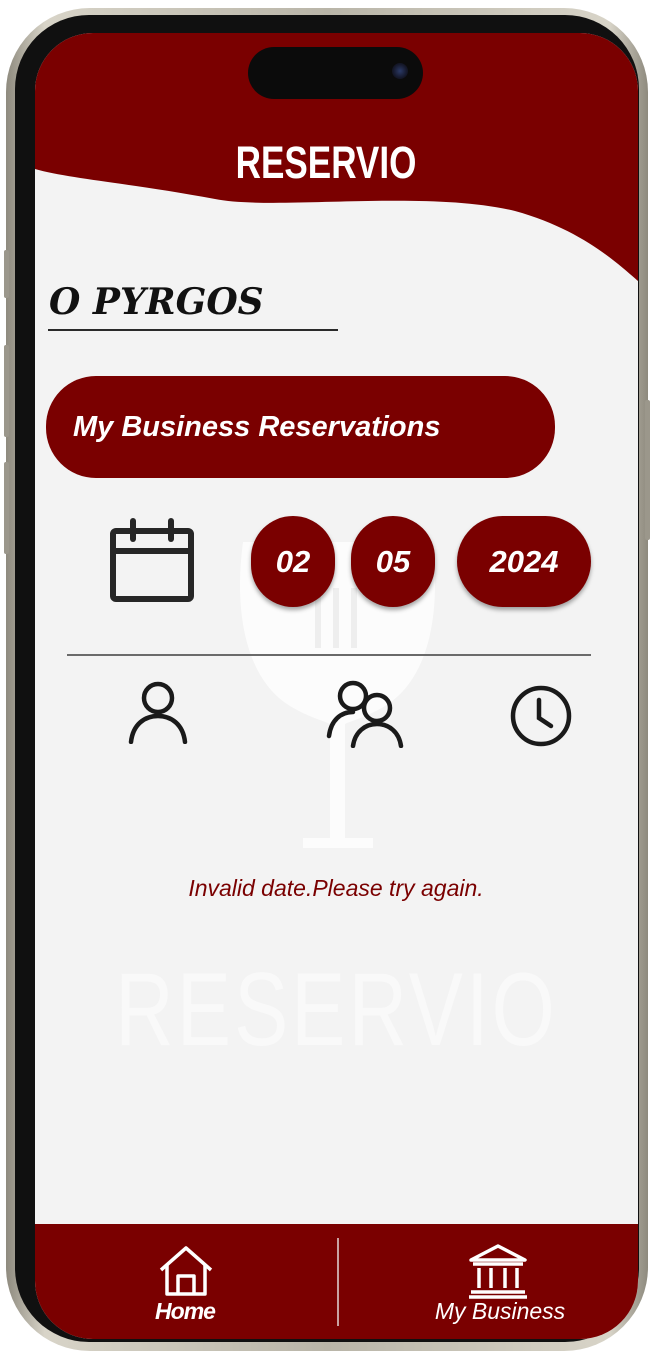  What do you see at coordinates (185, 1311) in the screenshot?
I see `nav-home-label: Home` at bounding box center [185, 1311].